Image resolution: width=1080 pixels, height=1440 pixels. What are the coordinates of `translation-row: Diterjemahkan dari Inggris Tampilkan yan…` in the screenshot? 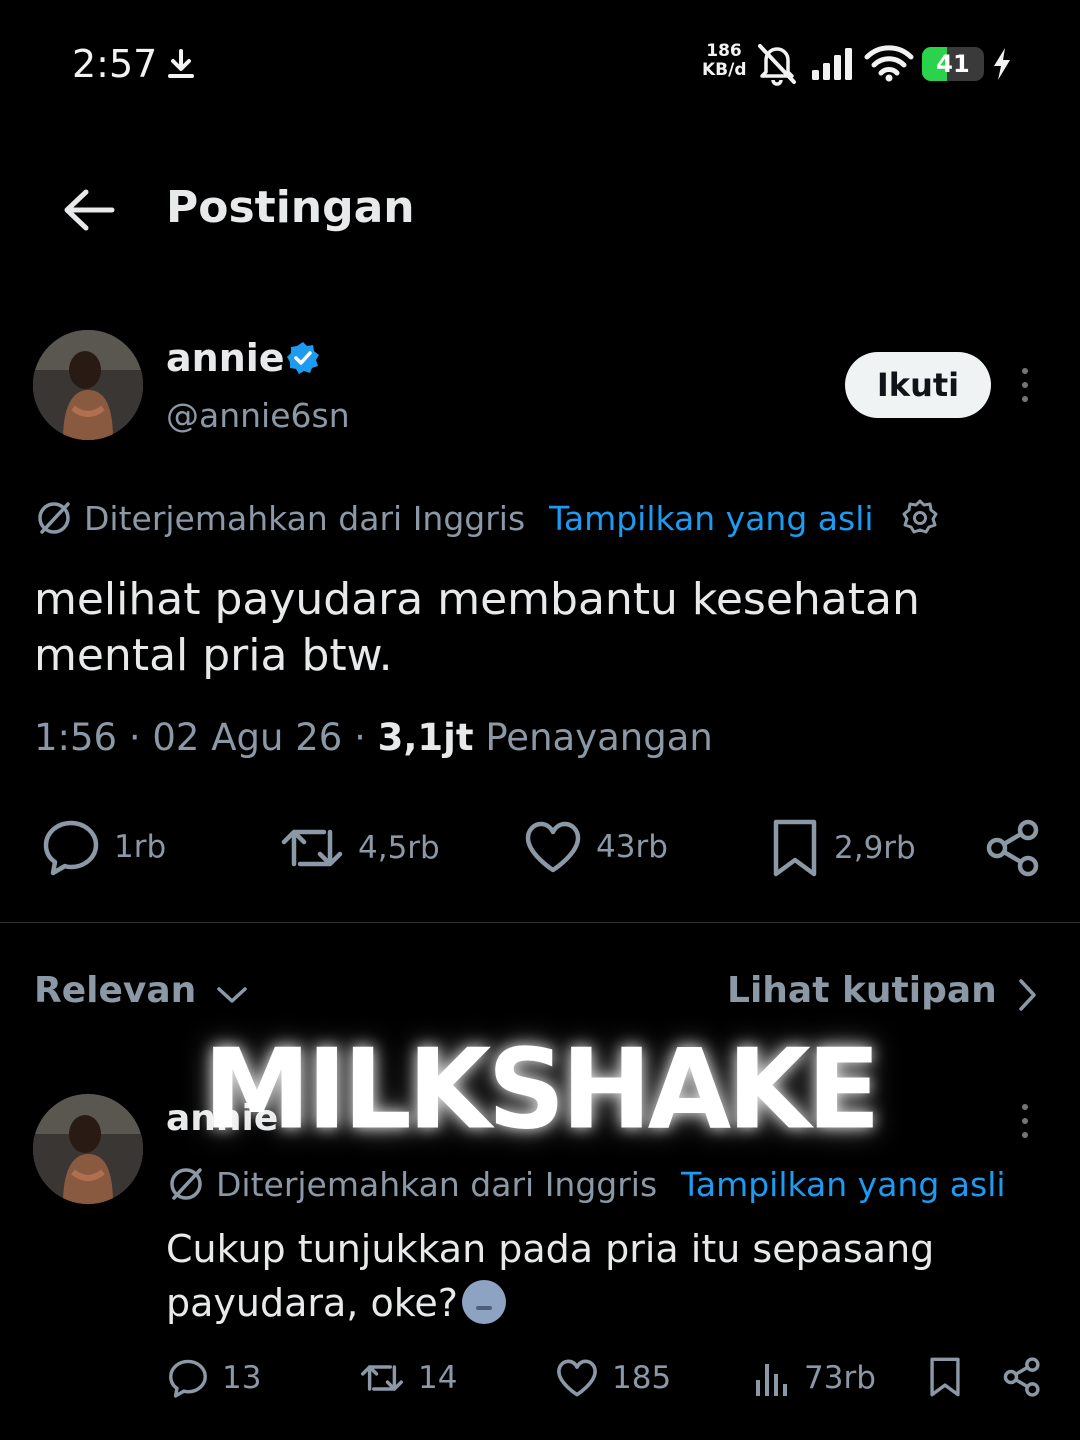 It's located at (488, 518).